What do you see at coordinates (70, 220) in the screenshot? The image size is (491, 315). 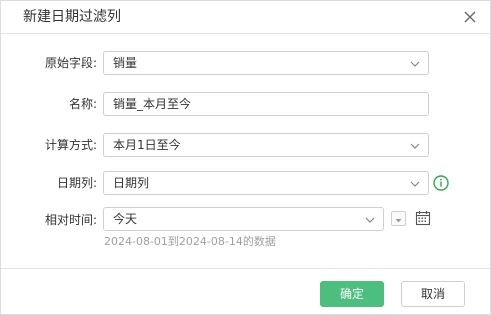 I see `relative-time-label: 相对时间:` at bounding box center [70, 220].